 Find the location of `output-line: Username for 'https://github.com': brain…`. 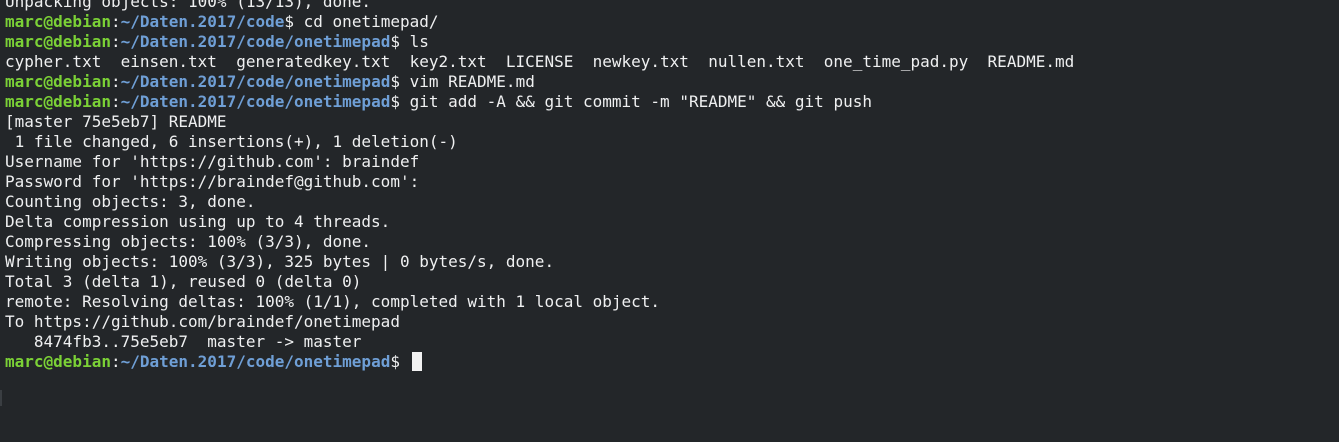

output-line: Username for 'https://github.com': brain… is located at coordinates (212, 161).